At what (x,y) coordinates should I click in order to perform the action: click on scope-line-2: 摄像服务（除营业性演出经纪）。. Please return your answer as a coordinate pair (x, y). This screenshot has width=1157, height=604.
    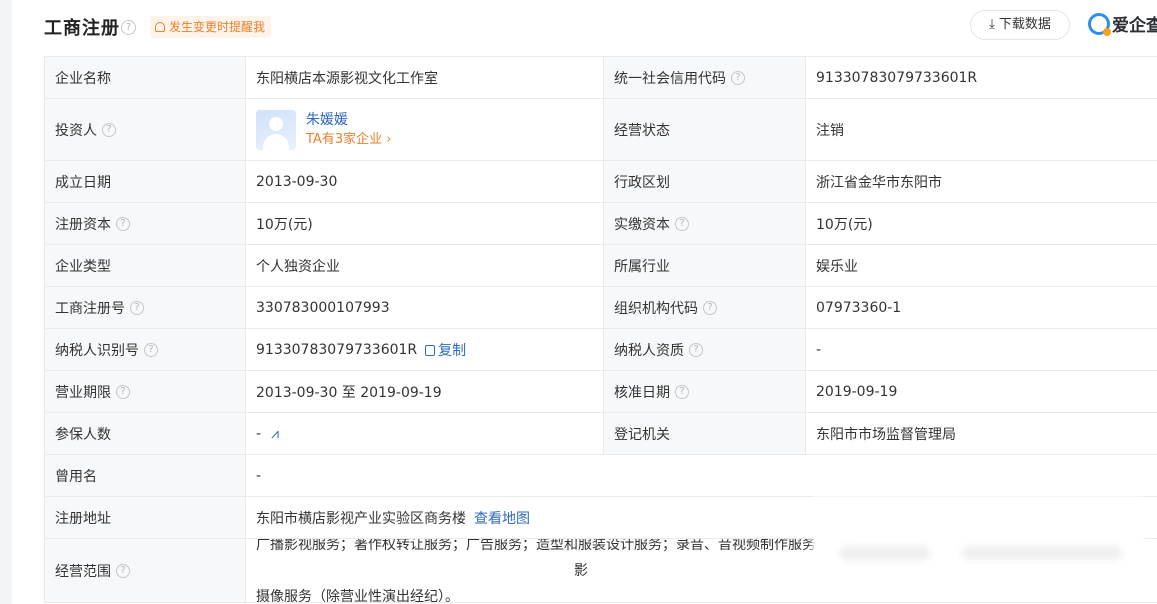
    Looking at the image, I should click on (357, 595).